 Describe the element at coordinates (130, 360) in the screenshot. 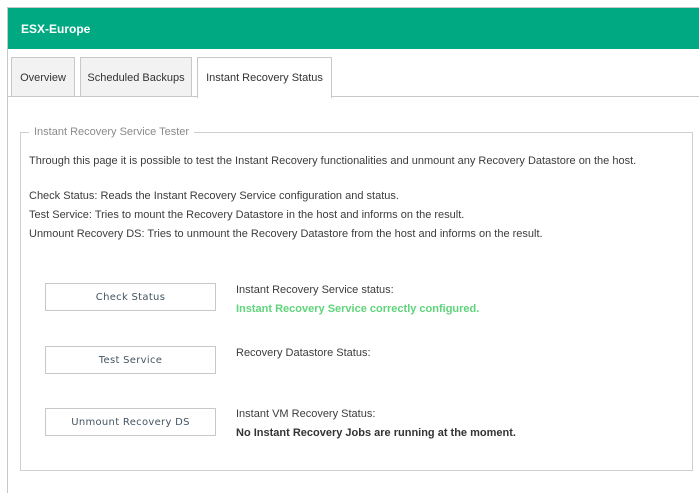

I see `test-service-button: Test Service` at that location.